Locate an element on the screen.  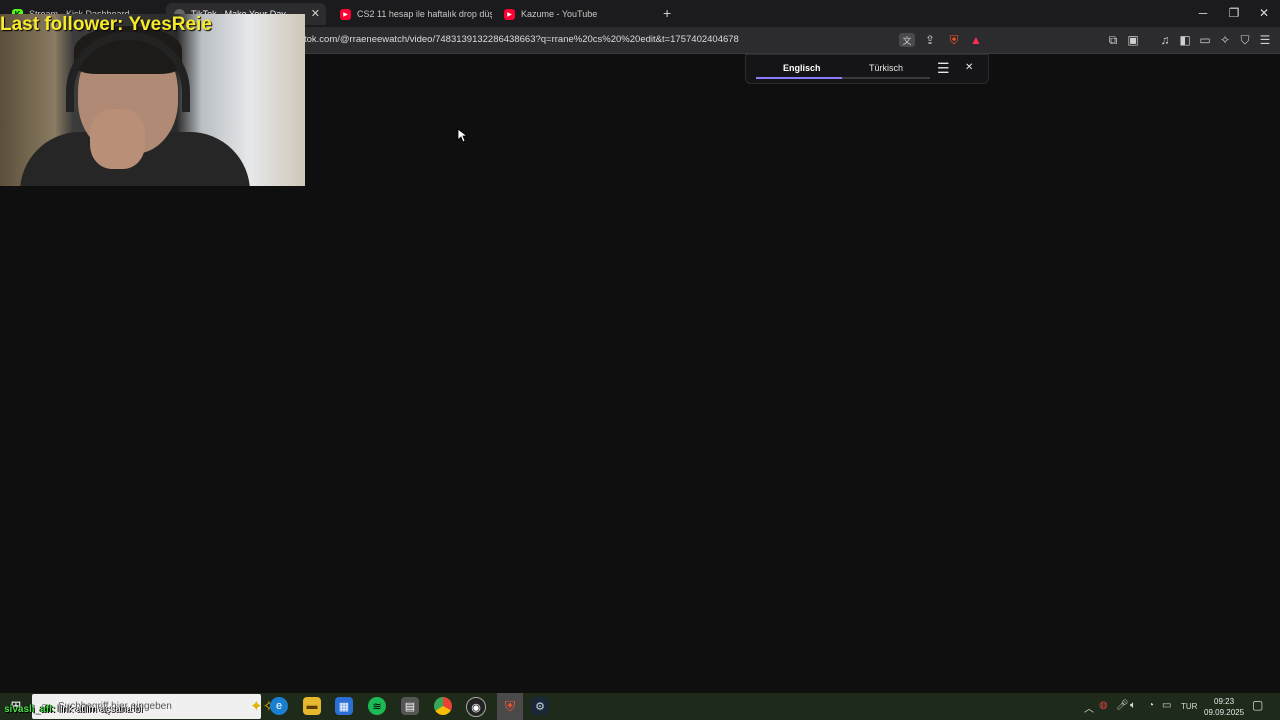
calculator-icon: ▤ is located at coordinates (410, 706).